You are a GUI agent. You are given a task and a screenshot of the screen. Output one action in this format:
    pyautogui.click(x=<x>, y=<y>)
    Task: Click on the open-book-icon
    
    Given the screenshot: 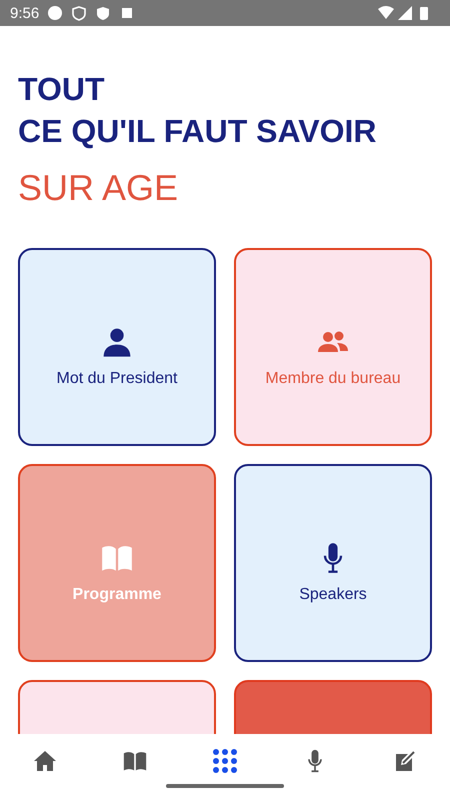 What is the action you would take?
    pyautogui.click(x=135, y=761)
    